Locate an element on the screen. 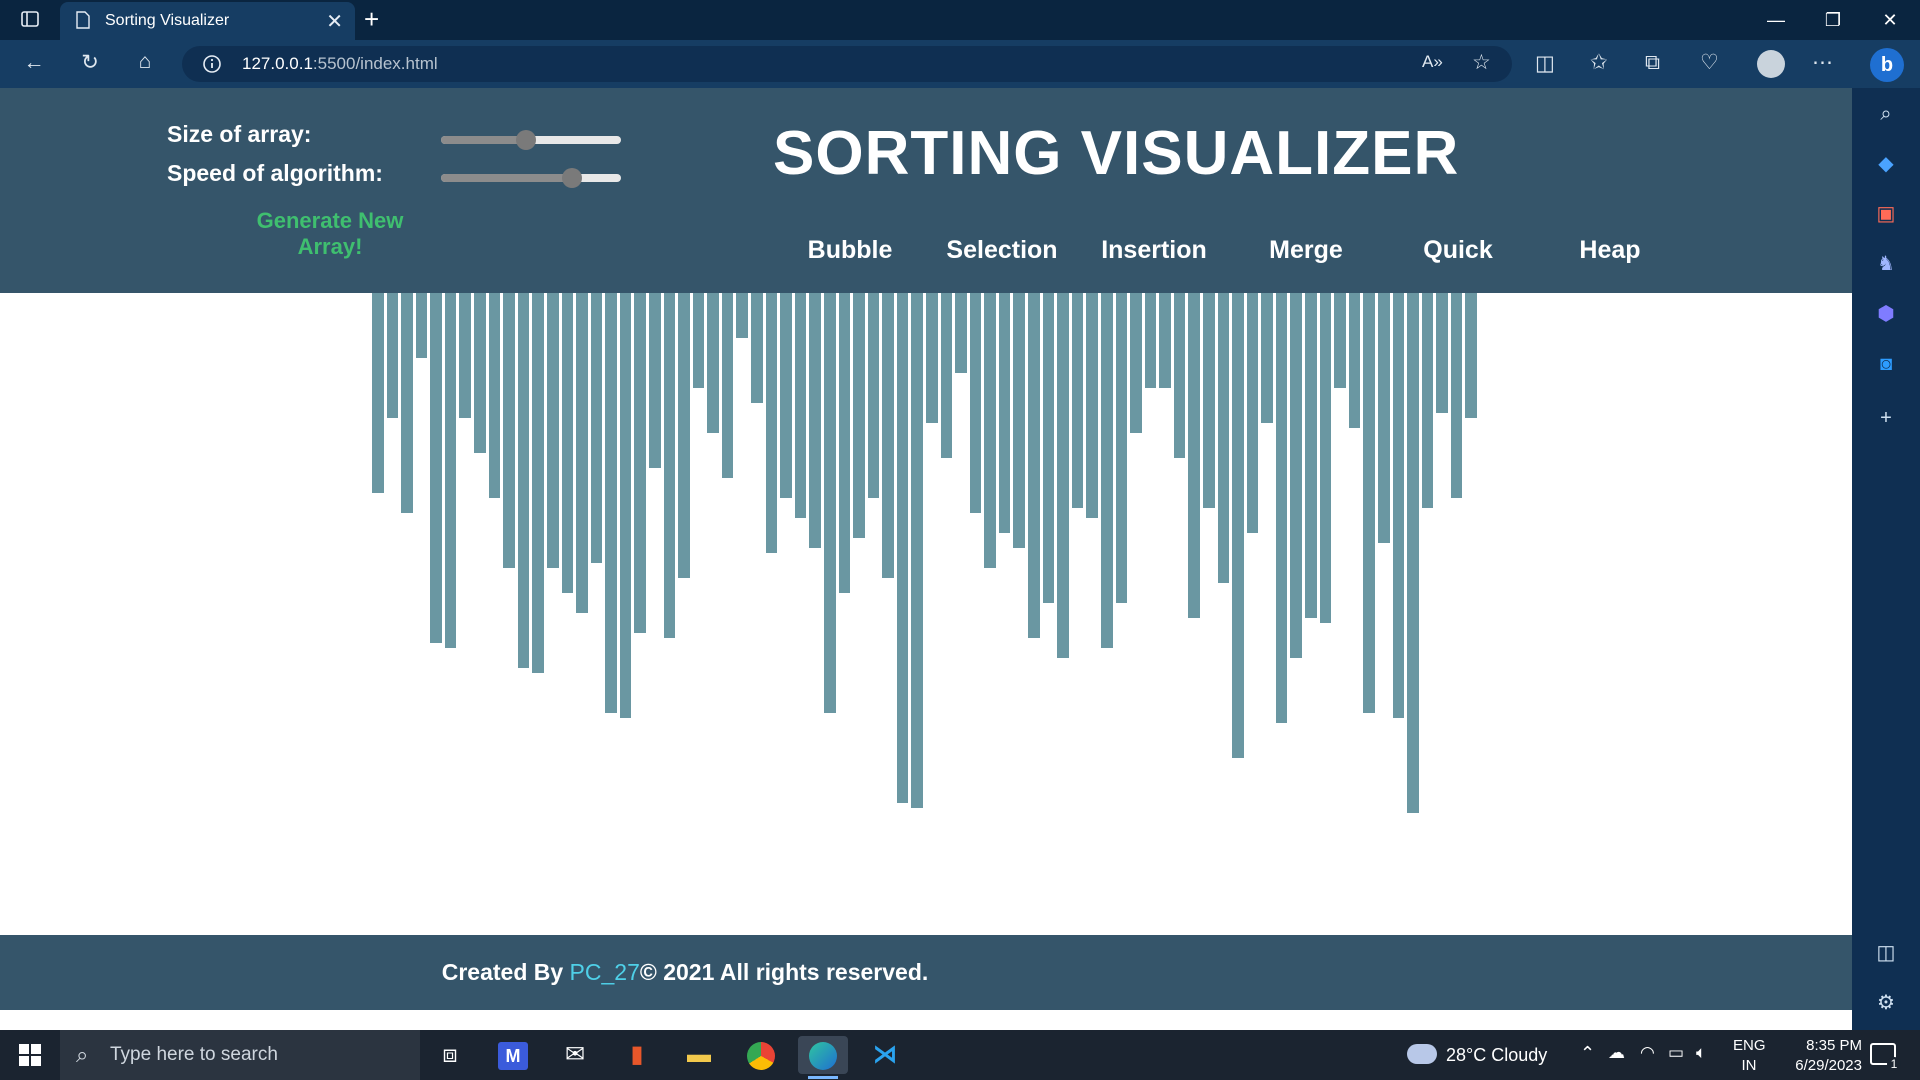  task-view-icon: ⧈ is located at coordinates (450, 1055).